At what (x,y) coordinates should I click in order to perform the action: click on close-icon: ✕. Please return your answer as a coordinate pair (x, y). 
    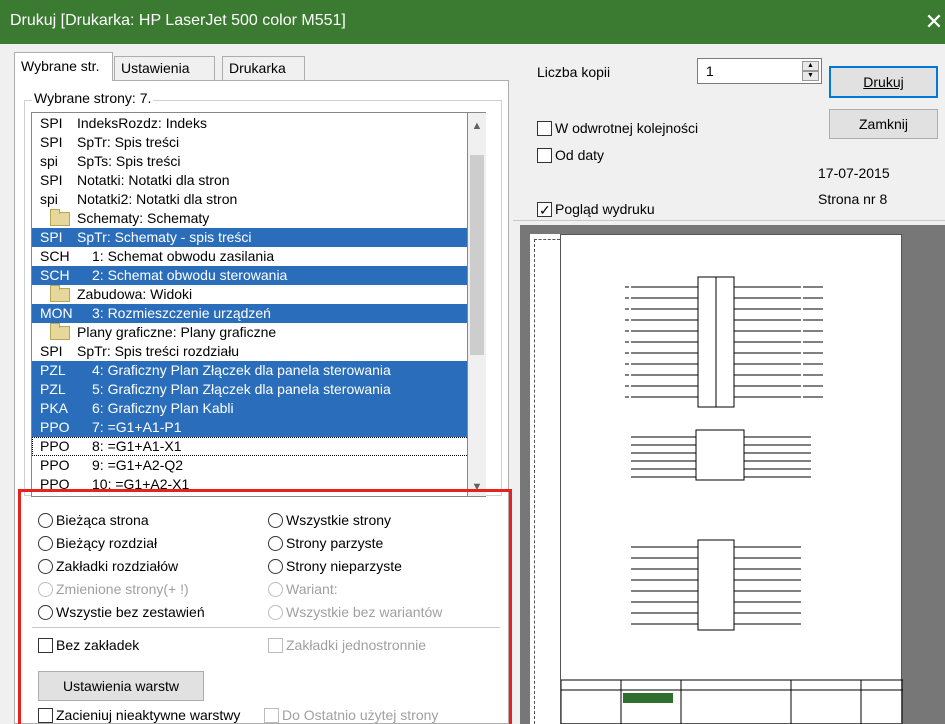
    Looking at the image, I should click on (934, 22).